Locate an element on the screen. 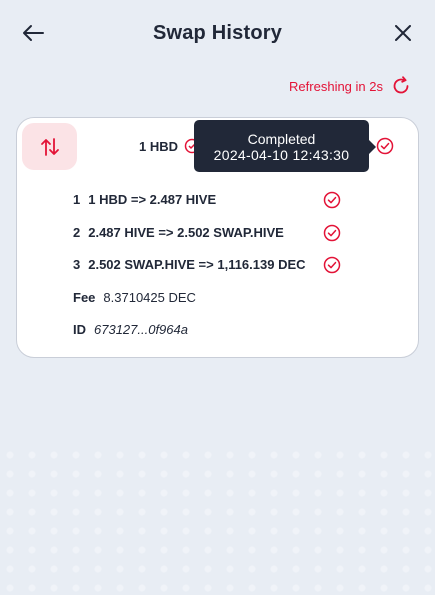 This screenshot has width=435, height=595. swap-arrows-icon is located at coordinates (49, 146).